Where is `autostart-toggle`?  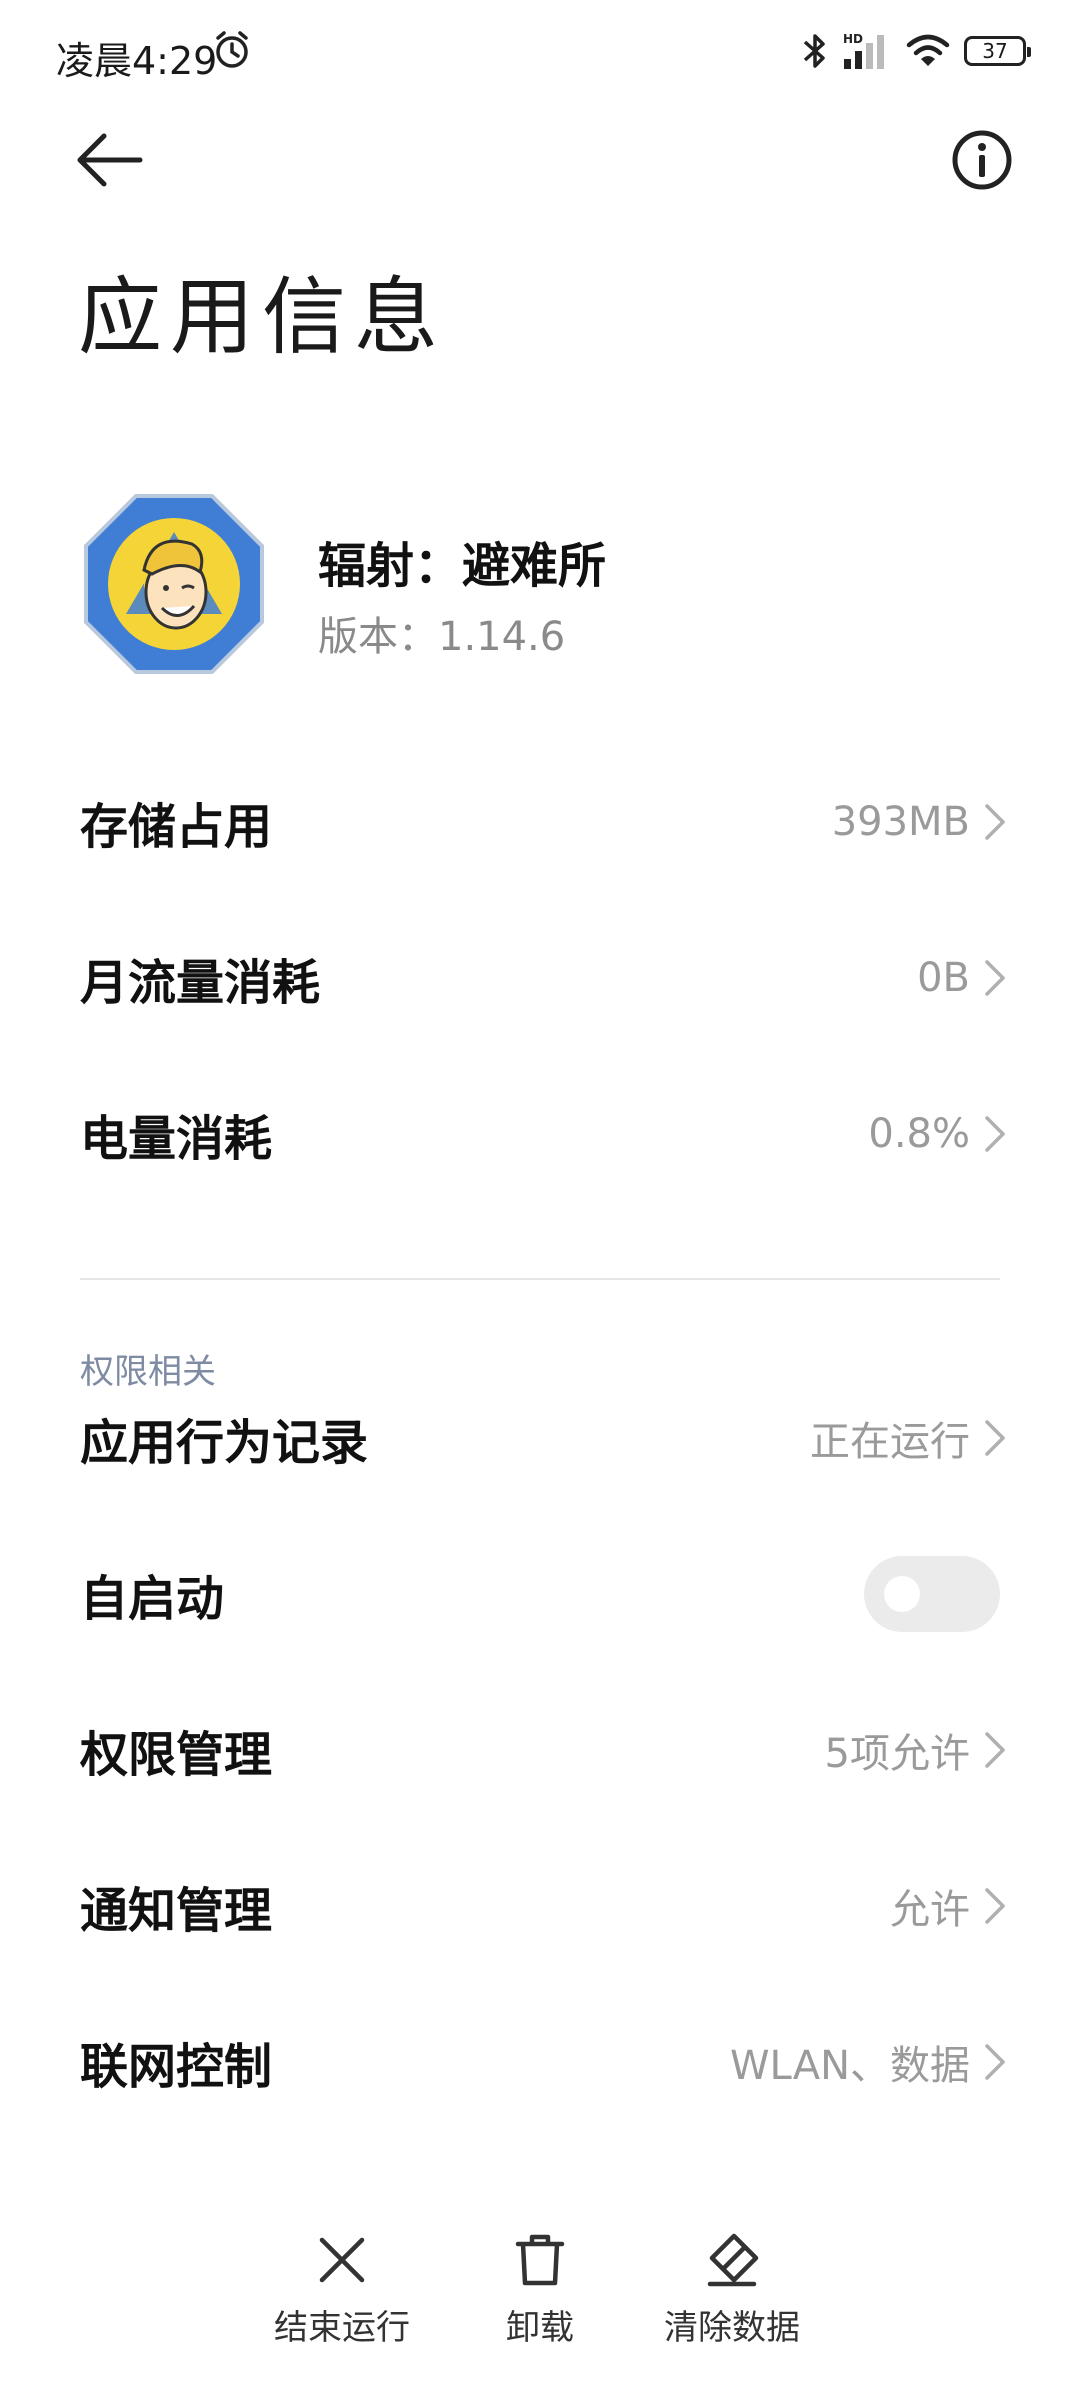
autostart-toggle is located at coordinates (932, 1594).